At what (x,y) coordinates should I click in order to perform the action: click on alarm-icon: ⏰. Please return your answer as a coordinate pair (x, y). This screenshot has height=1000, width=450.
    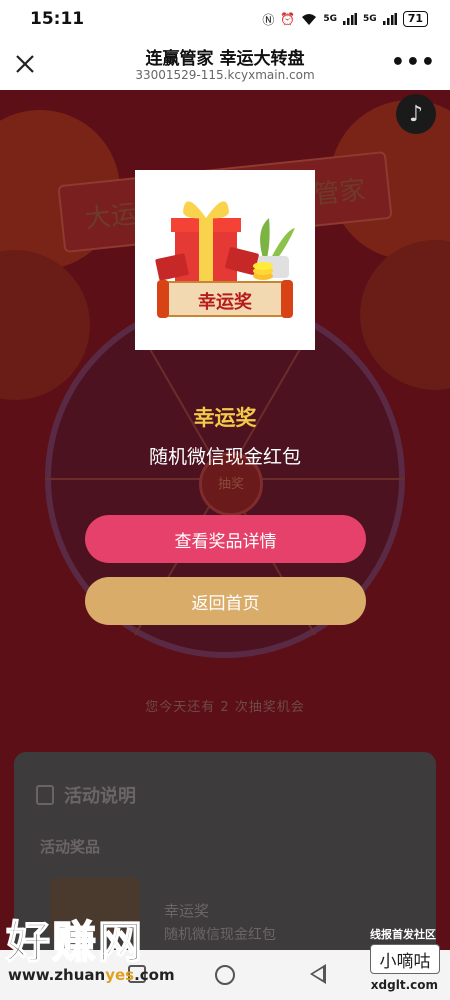
    Looking at the image, I should click on (288, 19).